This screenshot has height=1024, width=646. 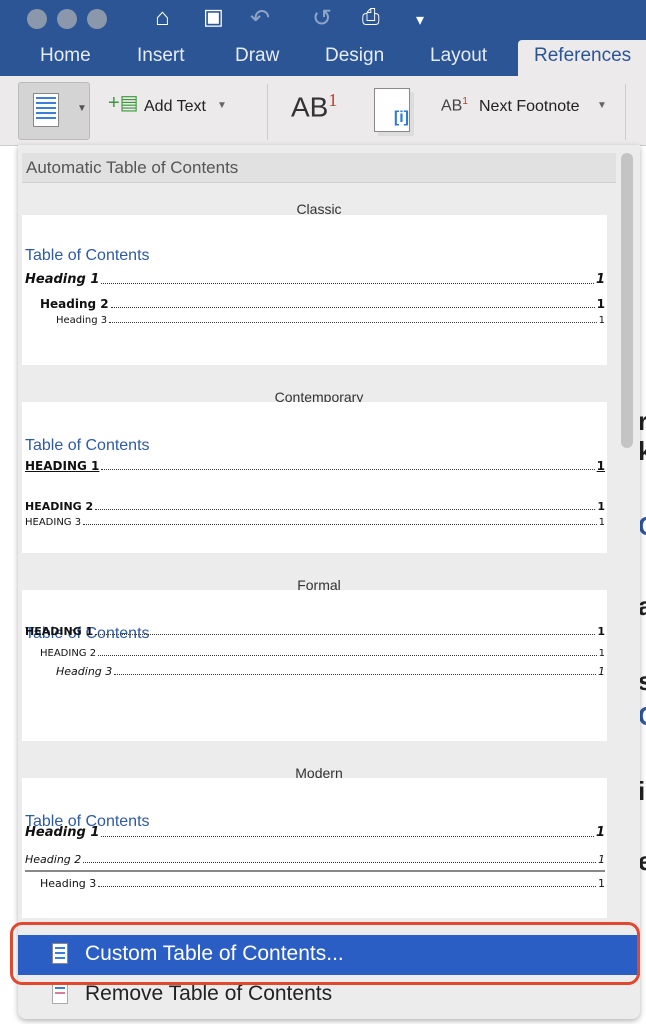 What do you see at coordinates (53, 522) in the screenshot?
I see `heading-text: HEADING 3` at bounding box center [53, 522].